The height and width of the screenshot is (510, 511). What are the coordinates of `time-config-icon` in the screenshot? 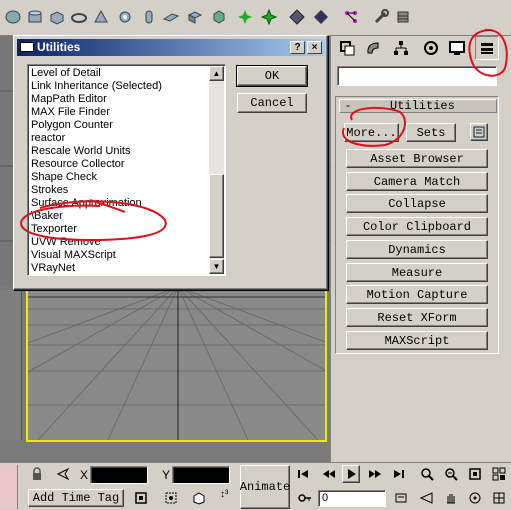 It's located at (401, 498).